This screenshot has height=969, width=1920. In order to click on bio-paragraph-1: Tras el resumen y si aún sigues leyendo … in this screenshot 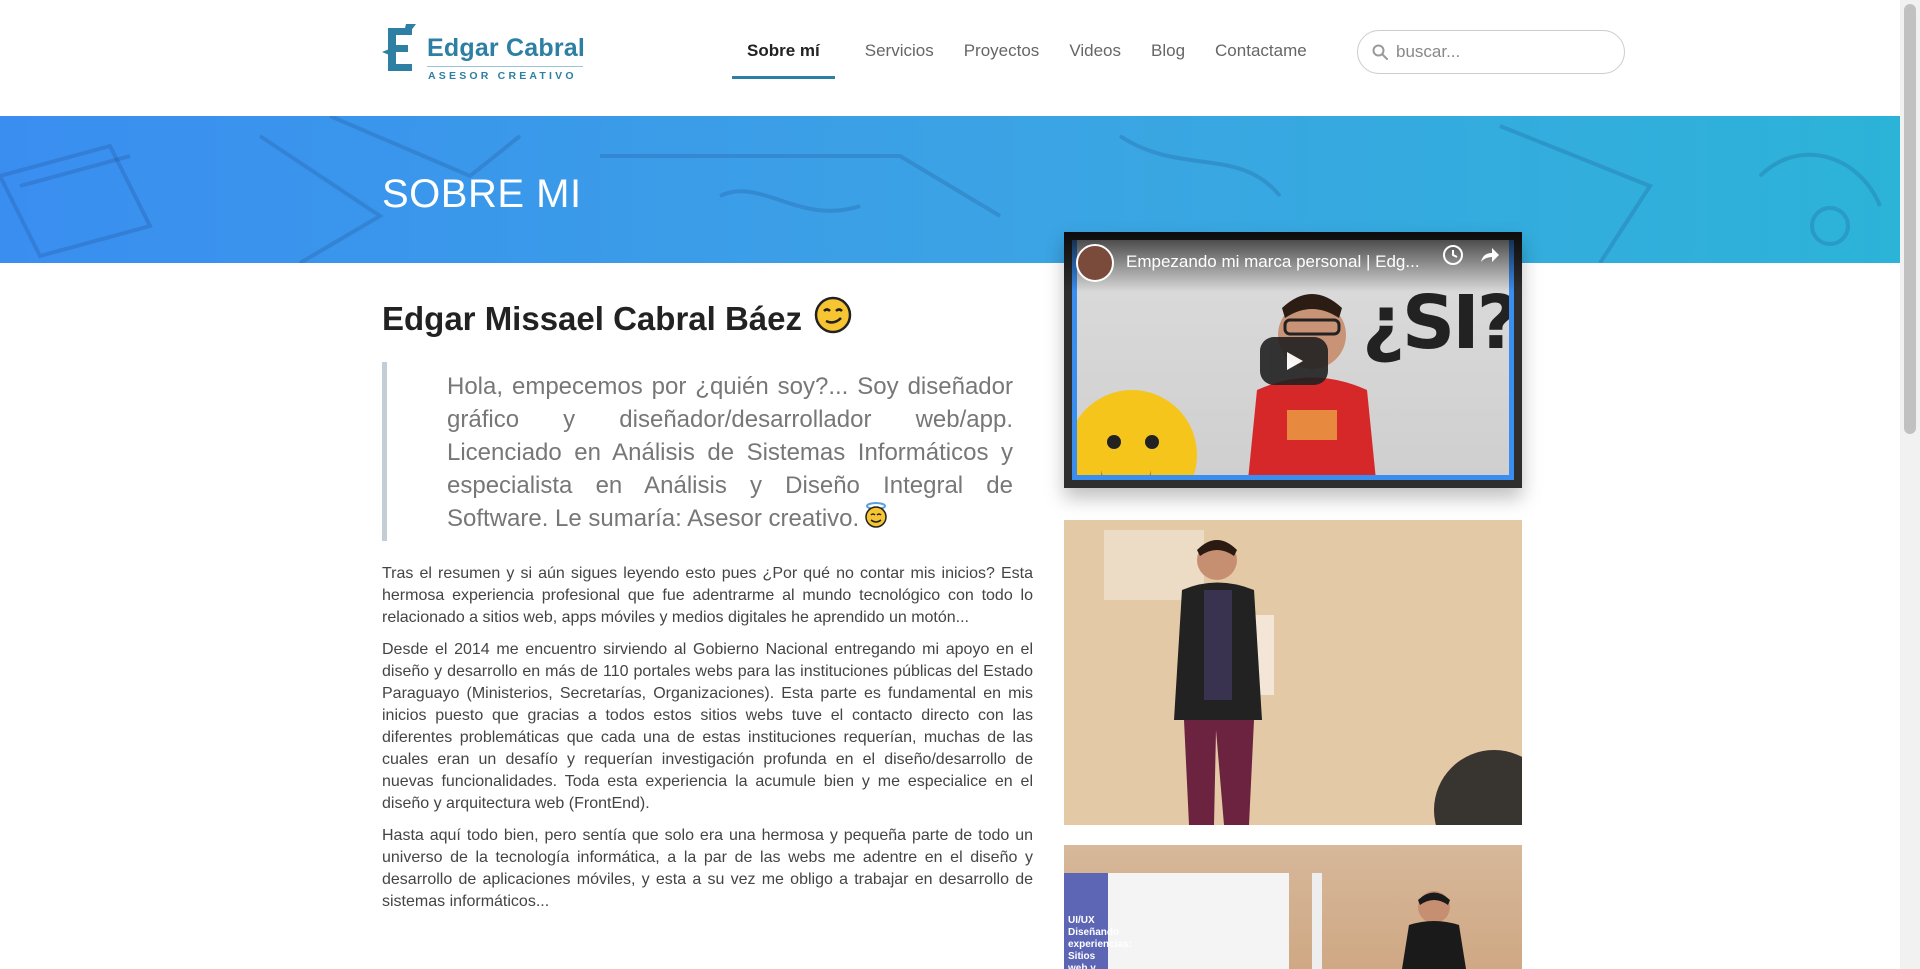, I will do `click(707, 596)`.